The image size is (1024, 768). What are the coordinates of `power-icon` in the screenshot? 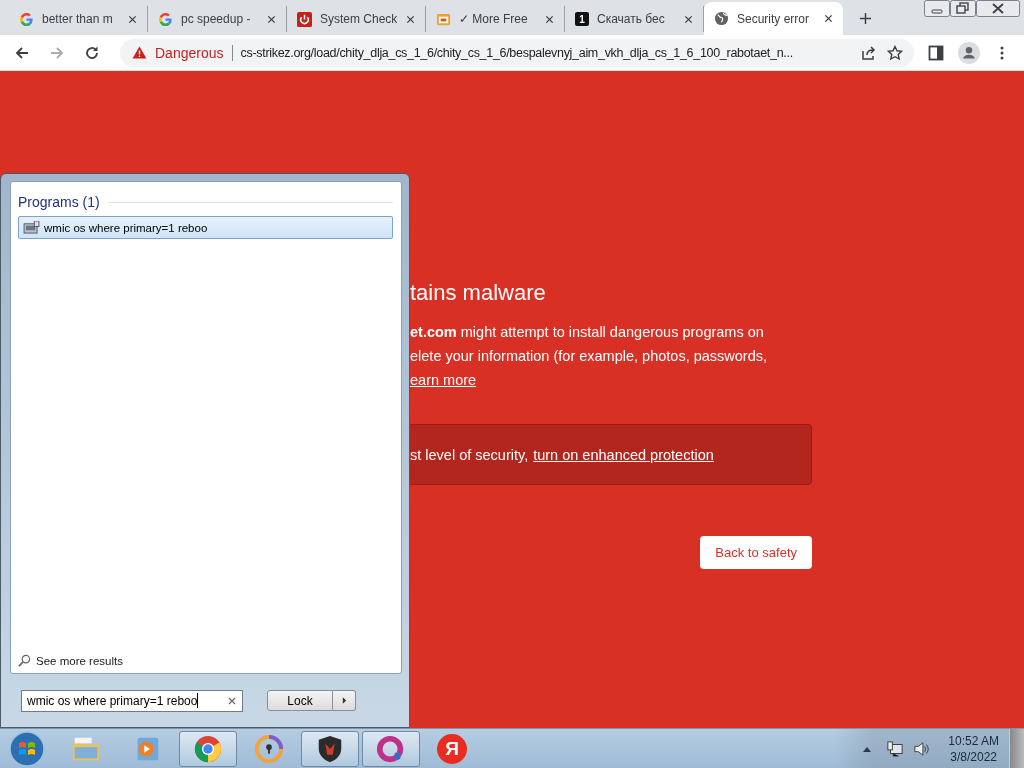 It's located at (304, 19).